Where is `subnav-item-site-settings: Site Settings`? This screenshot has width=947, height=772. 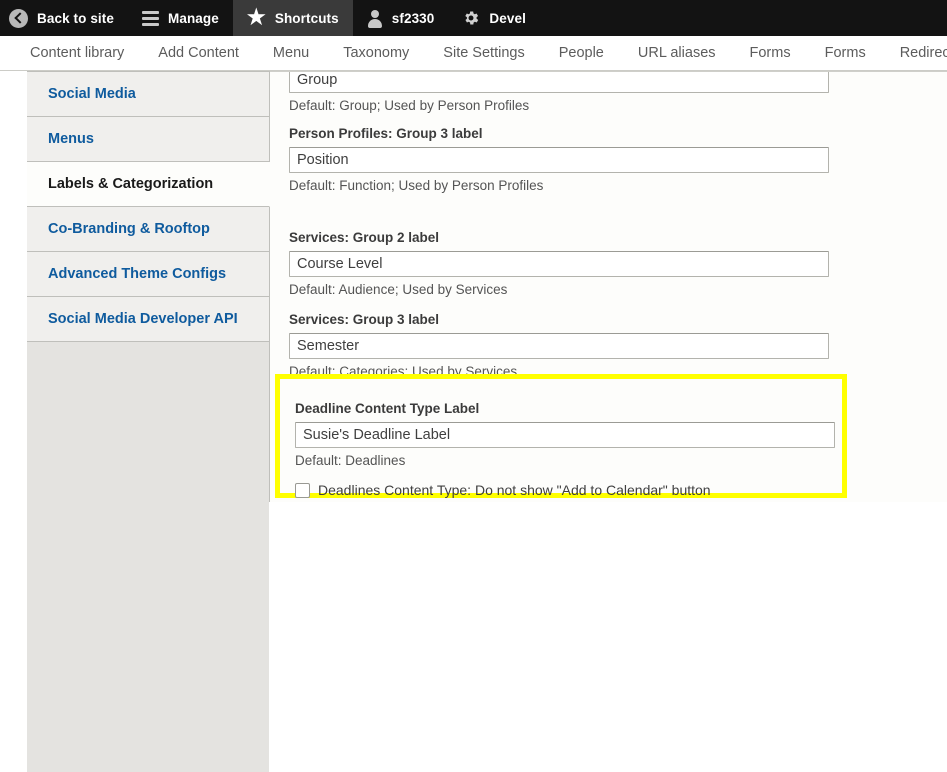
subnav-item-site-settings: Site Settings is located at coordinates (483, 53).